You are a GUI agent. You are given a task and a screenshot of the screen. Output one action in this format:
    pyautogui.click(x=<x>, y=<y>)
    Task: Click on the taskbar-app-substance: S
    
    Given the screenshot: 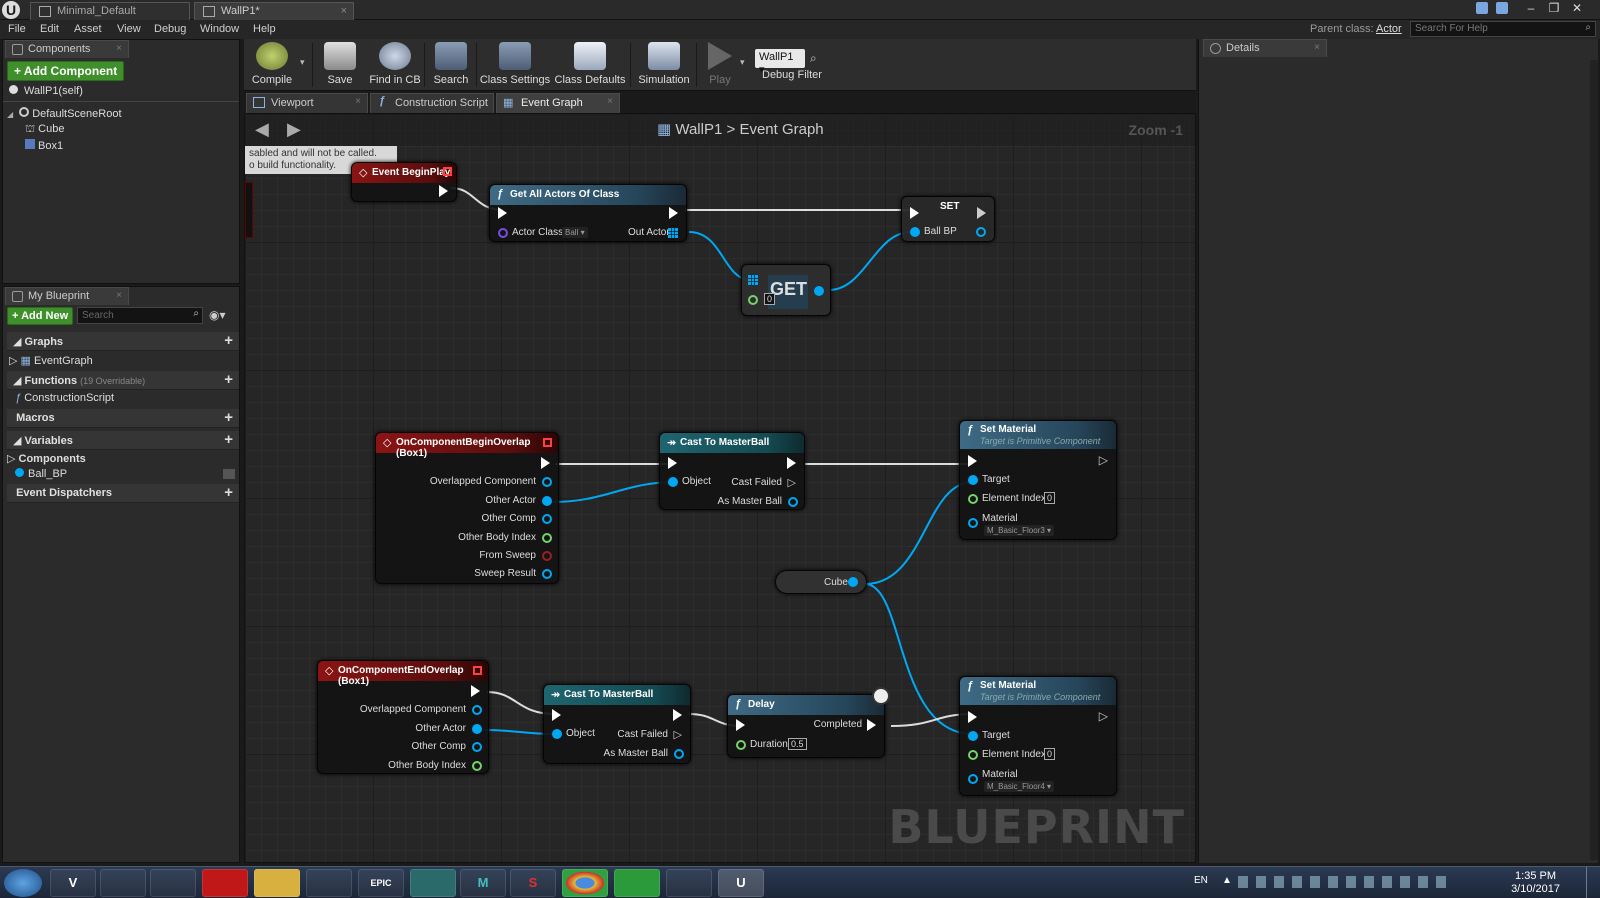 What is the action you would take?
    pyautogui.click(x=533, y=883)
    